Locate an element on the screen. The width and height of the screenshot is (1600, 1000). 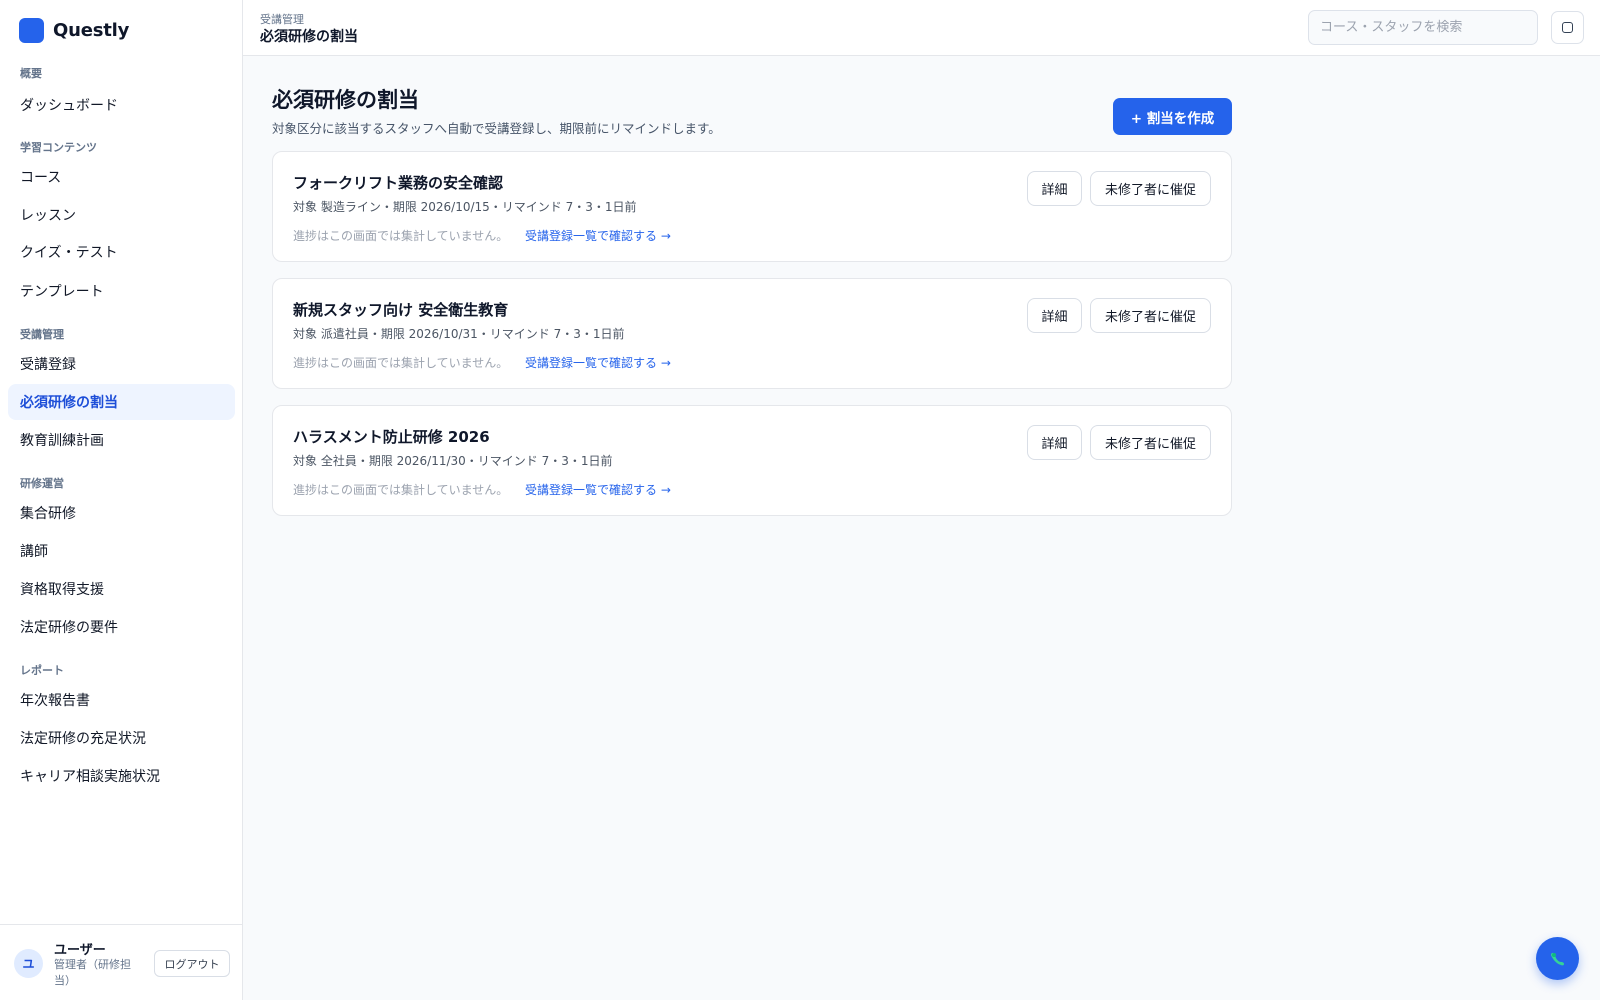
chat-fab-button is located at coordinates (1557, 958).